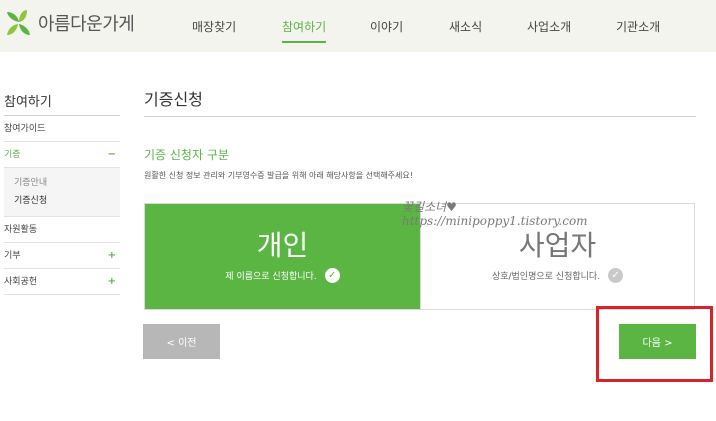 This screenshot has width=716, height=421. Describe the element at coordinates (18, 22) in the screenshot. I see `leaf-logo-icon` at that location.